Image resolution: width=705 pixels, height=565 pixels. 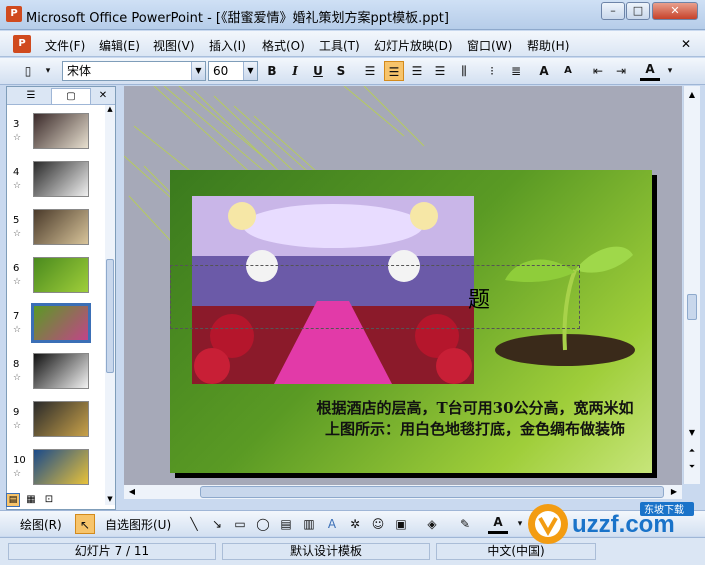 I want to click on menu-window: 窗口(W), so click(x=489, y=45).